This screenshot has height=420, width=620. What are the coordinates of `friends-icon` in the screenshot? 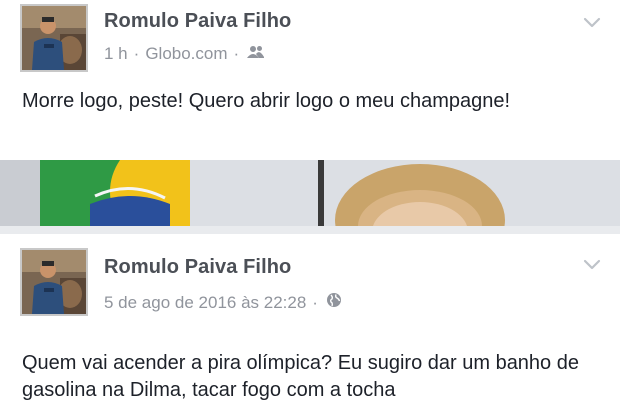 It's located at (255, 54).